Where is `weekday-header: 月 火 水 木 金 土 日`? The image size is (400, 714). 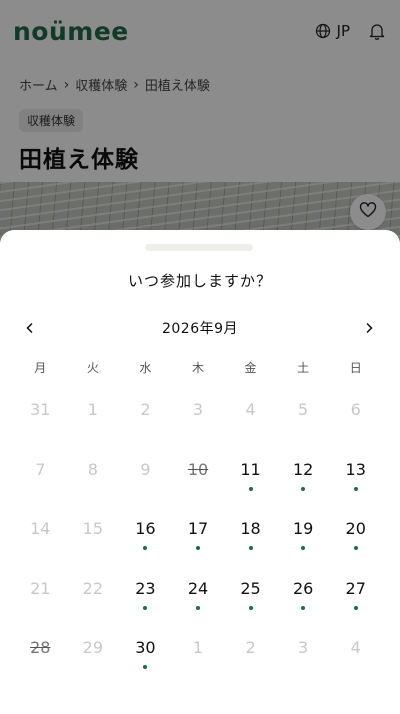 weekday-header: 月 火 水 木 金 土 日 is located at coordinates (198, 367).